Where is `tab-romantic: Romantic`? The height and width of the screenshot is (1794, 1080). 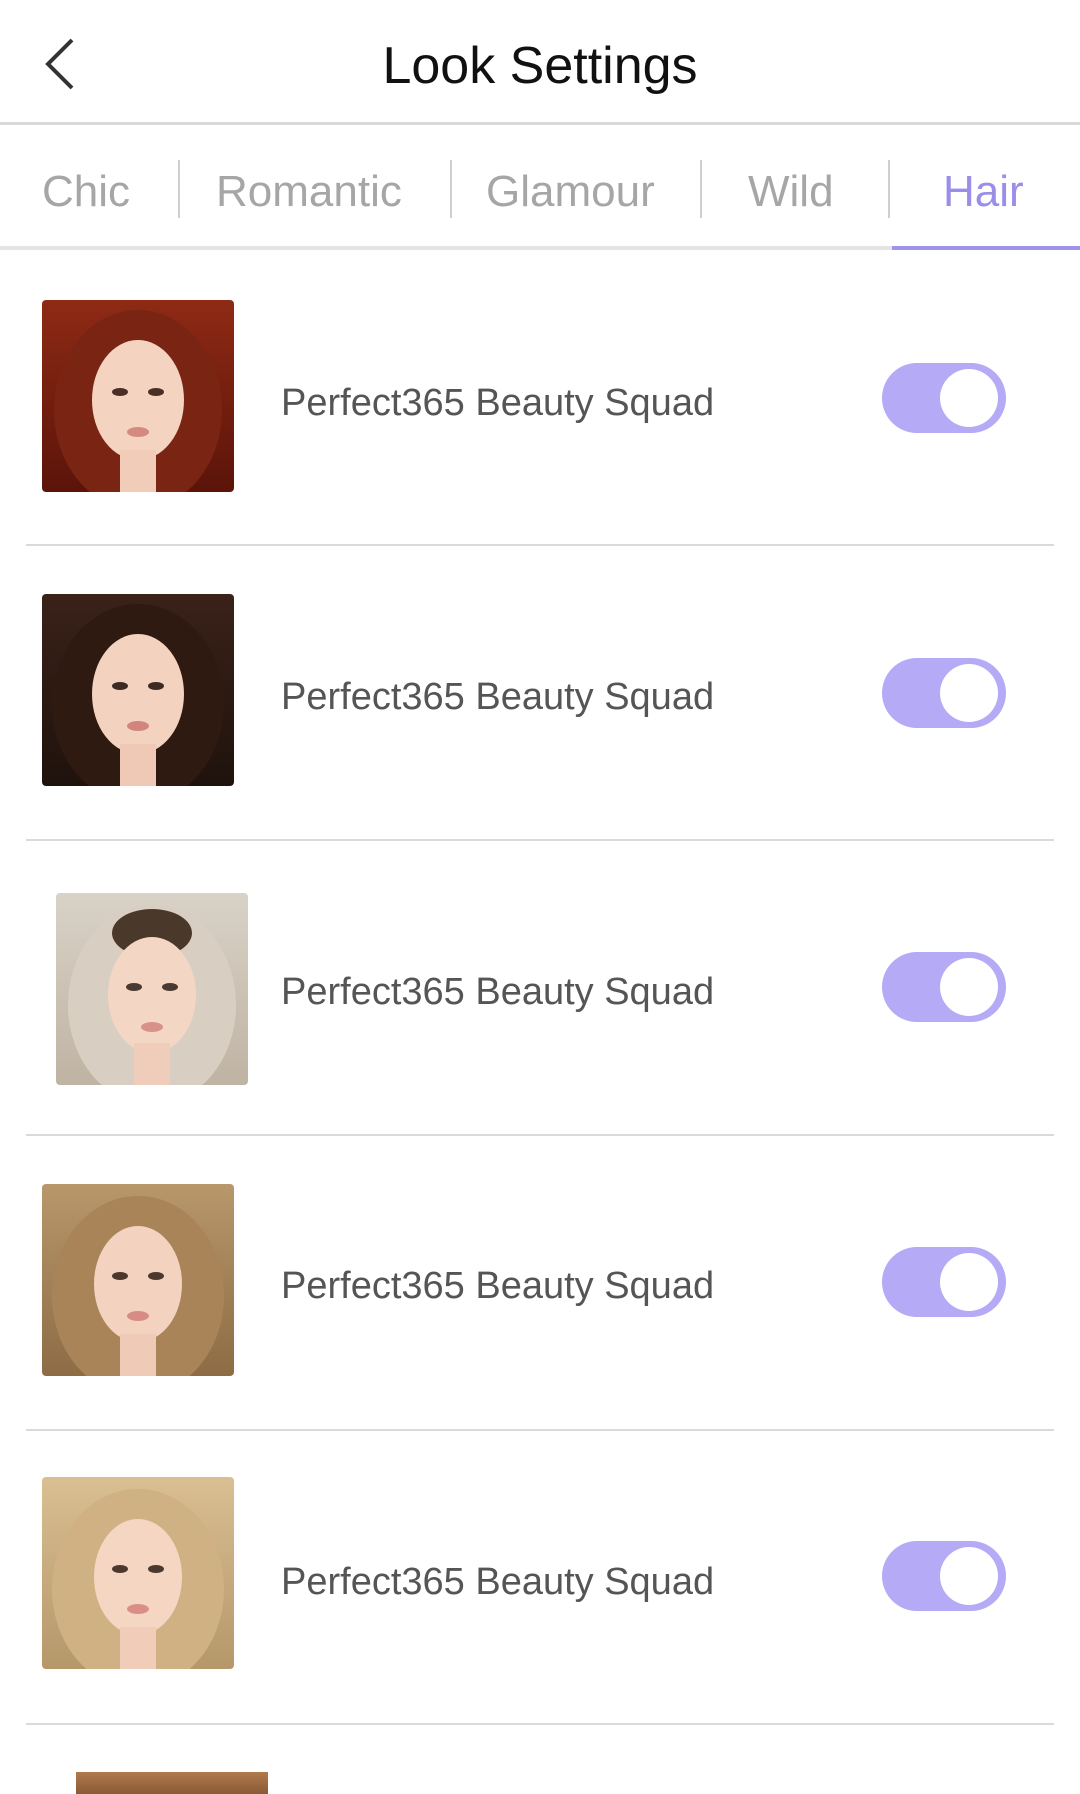
tab-romantic: Romantic is located at coordinates (309, 197).